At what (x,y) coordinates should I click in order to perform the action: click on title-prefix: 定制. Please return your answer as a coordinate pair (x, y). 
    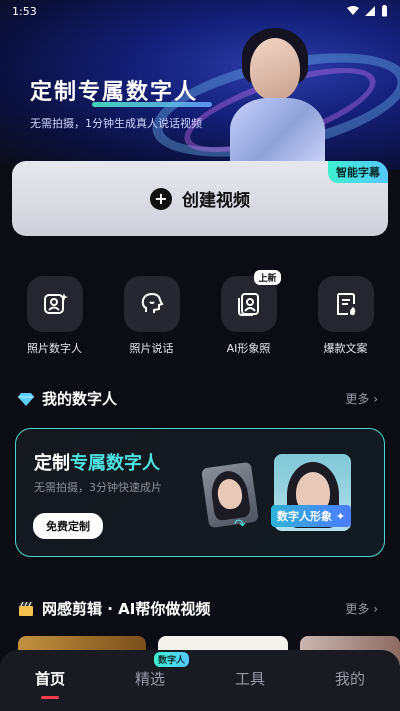
    Looking at the image, I should click on (52, 463).